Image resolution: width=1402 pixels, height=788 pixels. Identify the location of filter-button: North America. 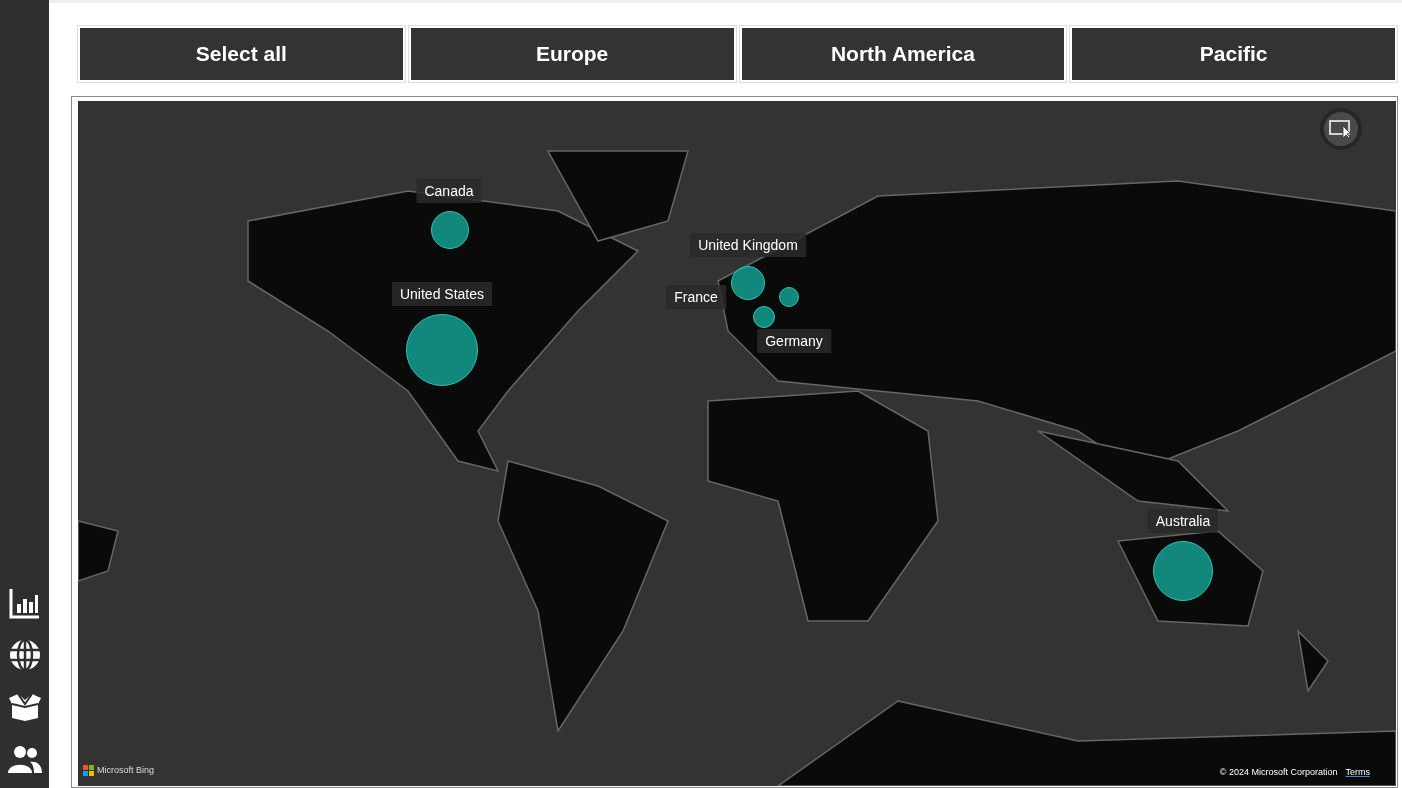
(903, 54).